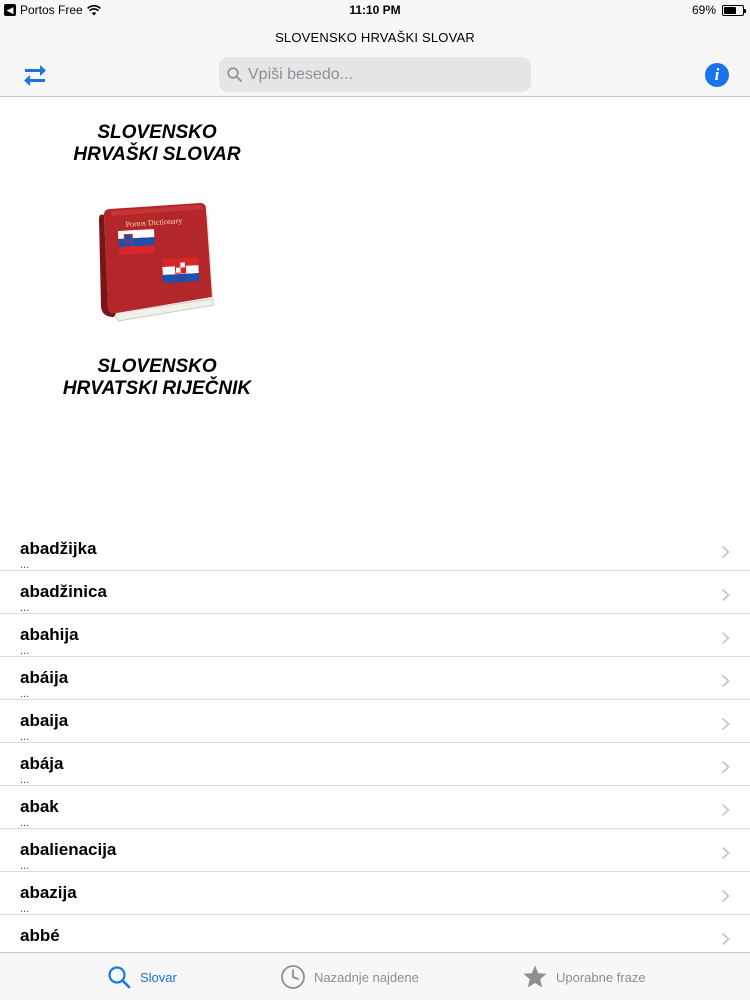 Image resolution: width=750 pixels, height=1000 pixels. What do you see at coordinates (535, 976) in the screenshot?
I see `star-icon` at bounding box center [535, 976].